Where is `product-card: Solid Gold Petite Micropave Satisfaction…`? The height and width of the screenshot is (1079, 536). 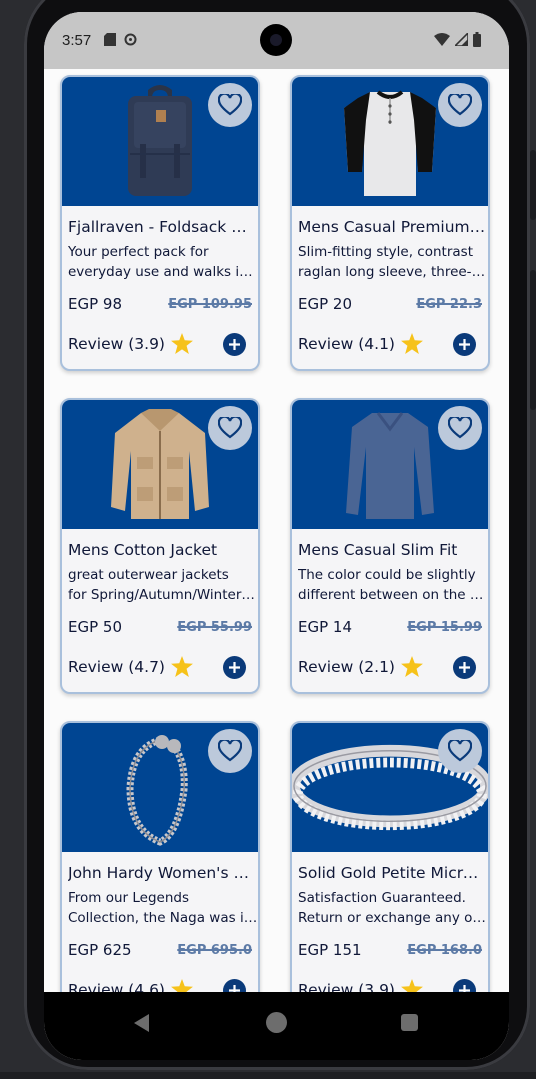 product-card: Solid Gold Petite Micropave Satisfaction… is located at coordinates (390, 856).